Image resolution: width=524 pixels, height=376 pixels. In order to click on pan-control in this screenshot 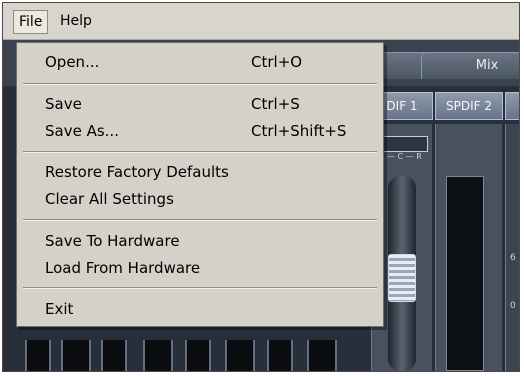, I will do `click(403, 144)`.